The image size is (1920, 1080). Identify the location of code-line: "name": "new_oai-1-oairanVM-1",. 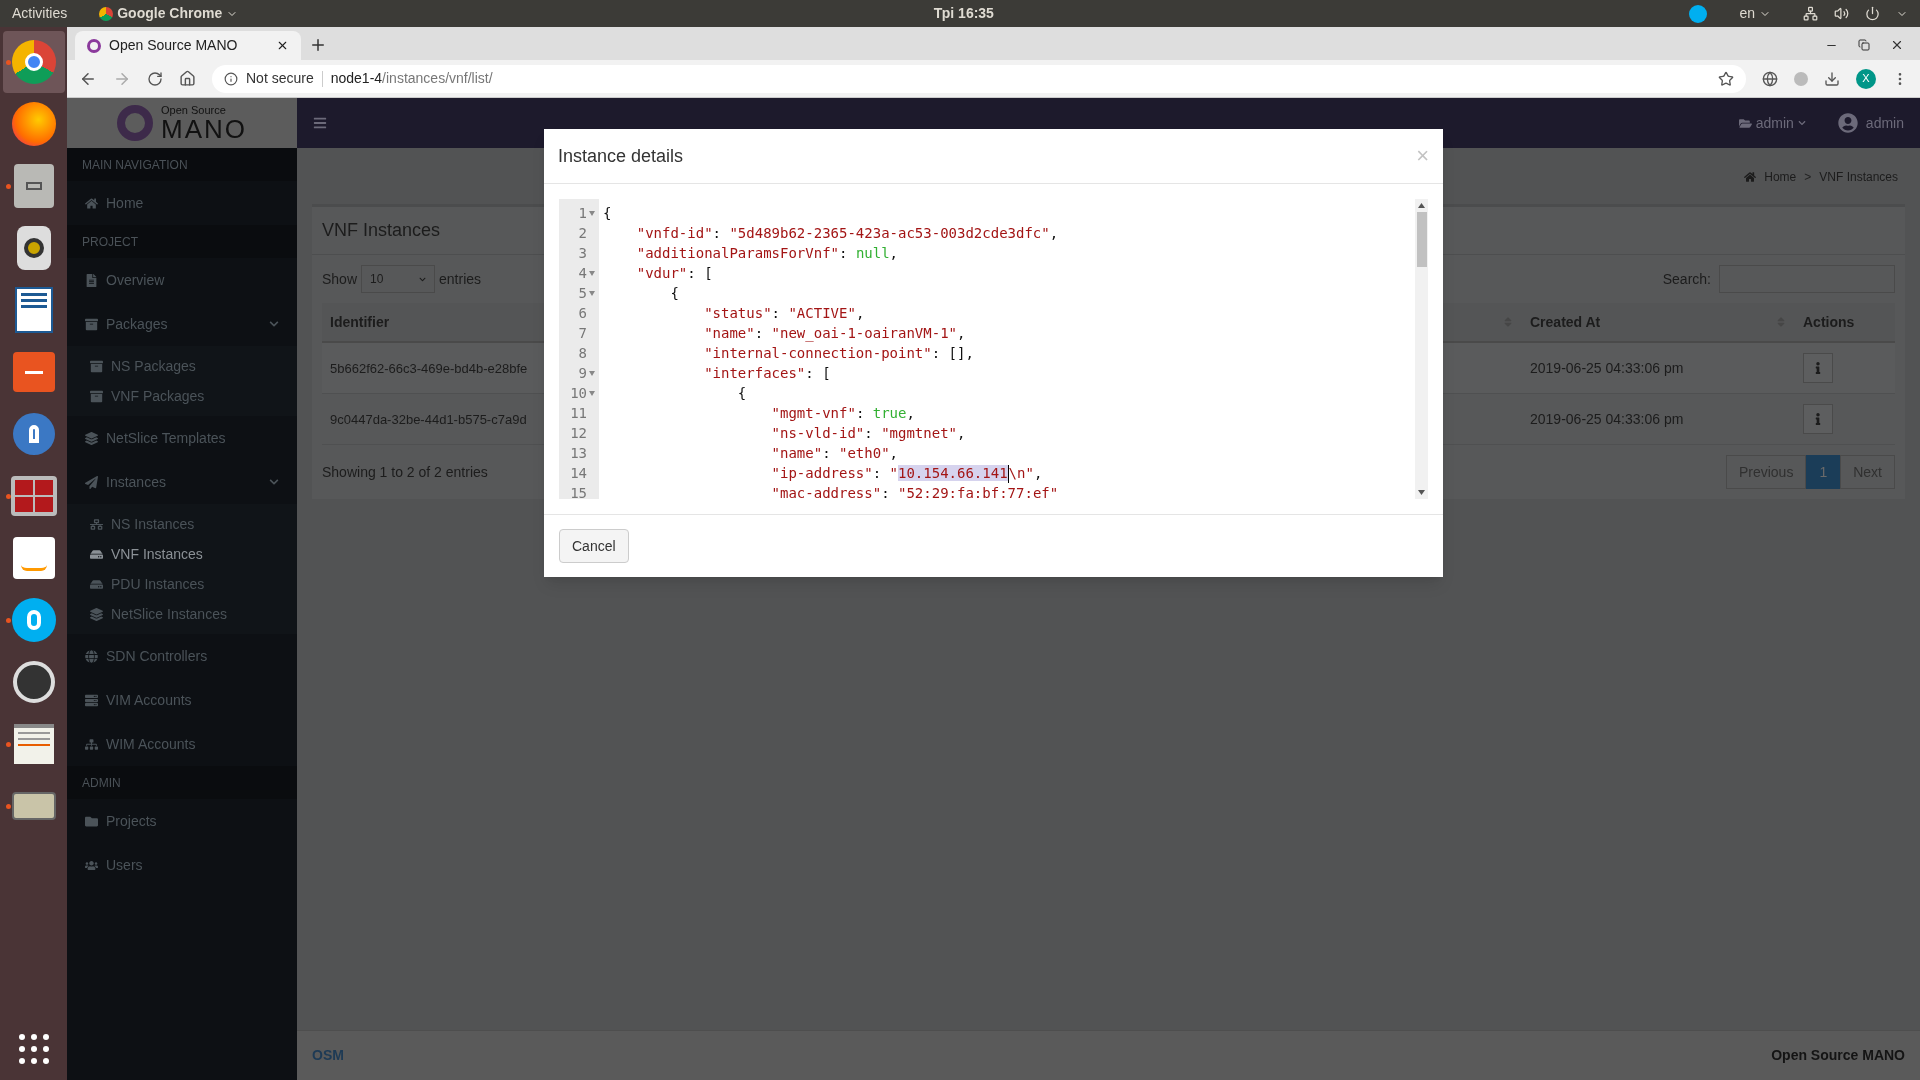
(834, 333).